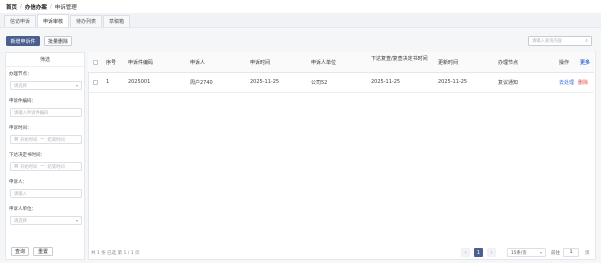 This screenshot has width=601, height=263. I want to click on cell-node: 复议通知, so click(508, 83).